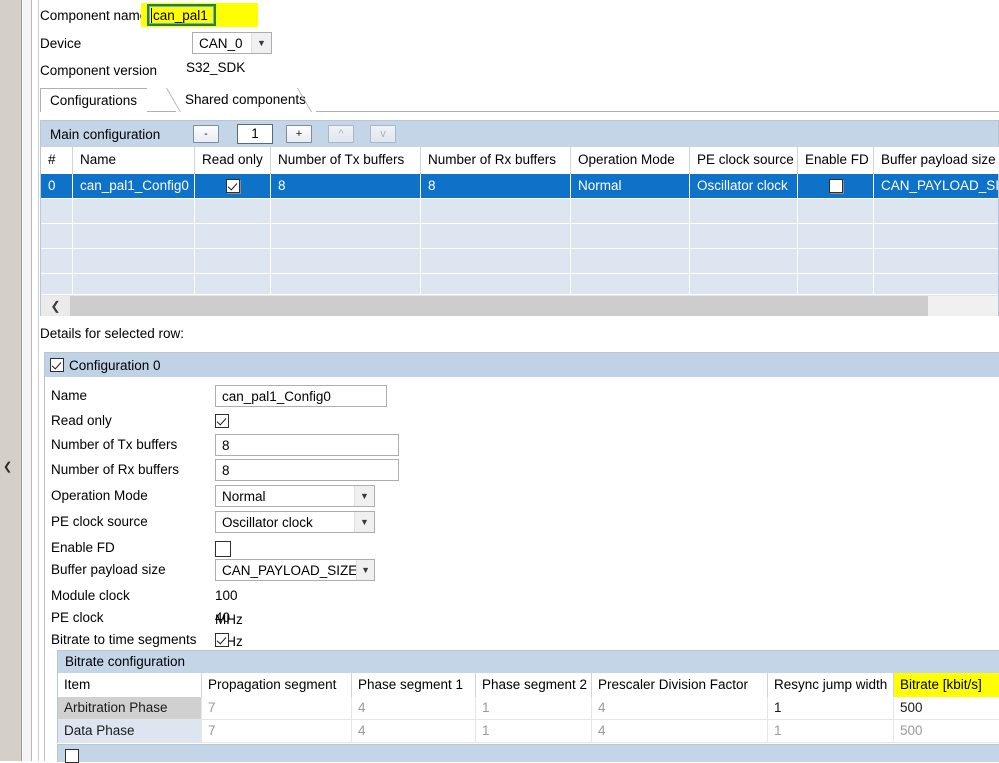  What do you see at coordinates (496, 186) in the screenshot?
I see `cell-rx-buffers: 8` at bounding box center [496, 186].